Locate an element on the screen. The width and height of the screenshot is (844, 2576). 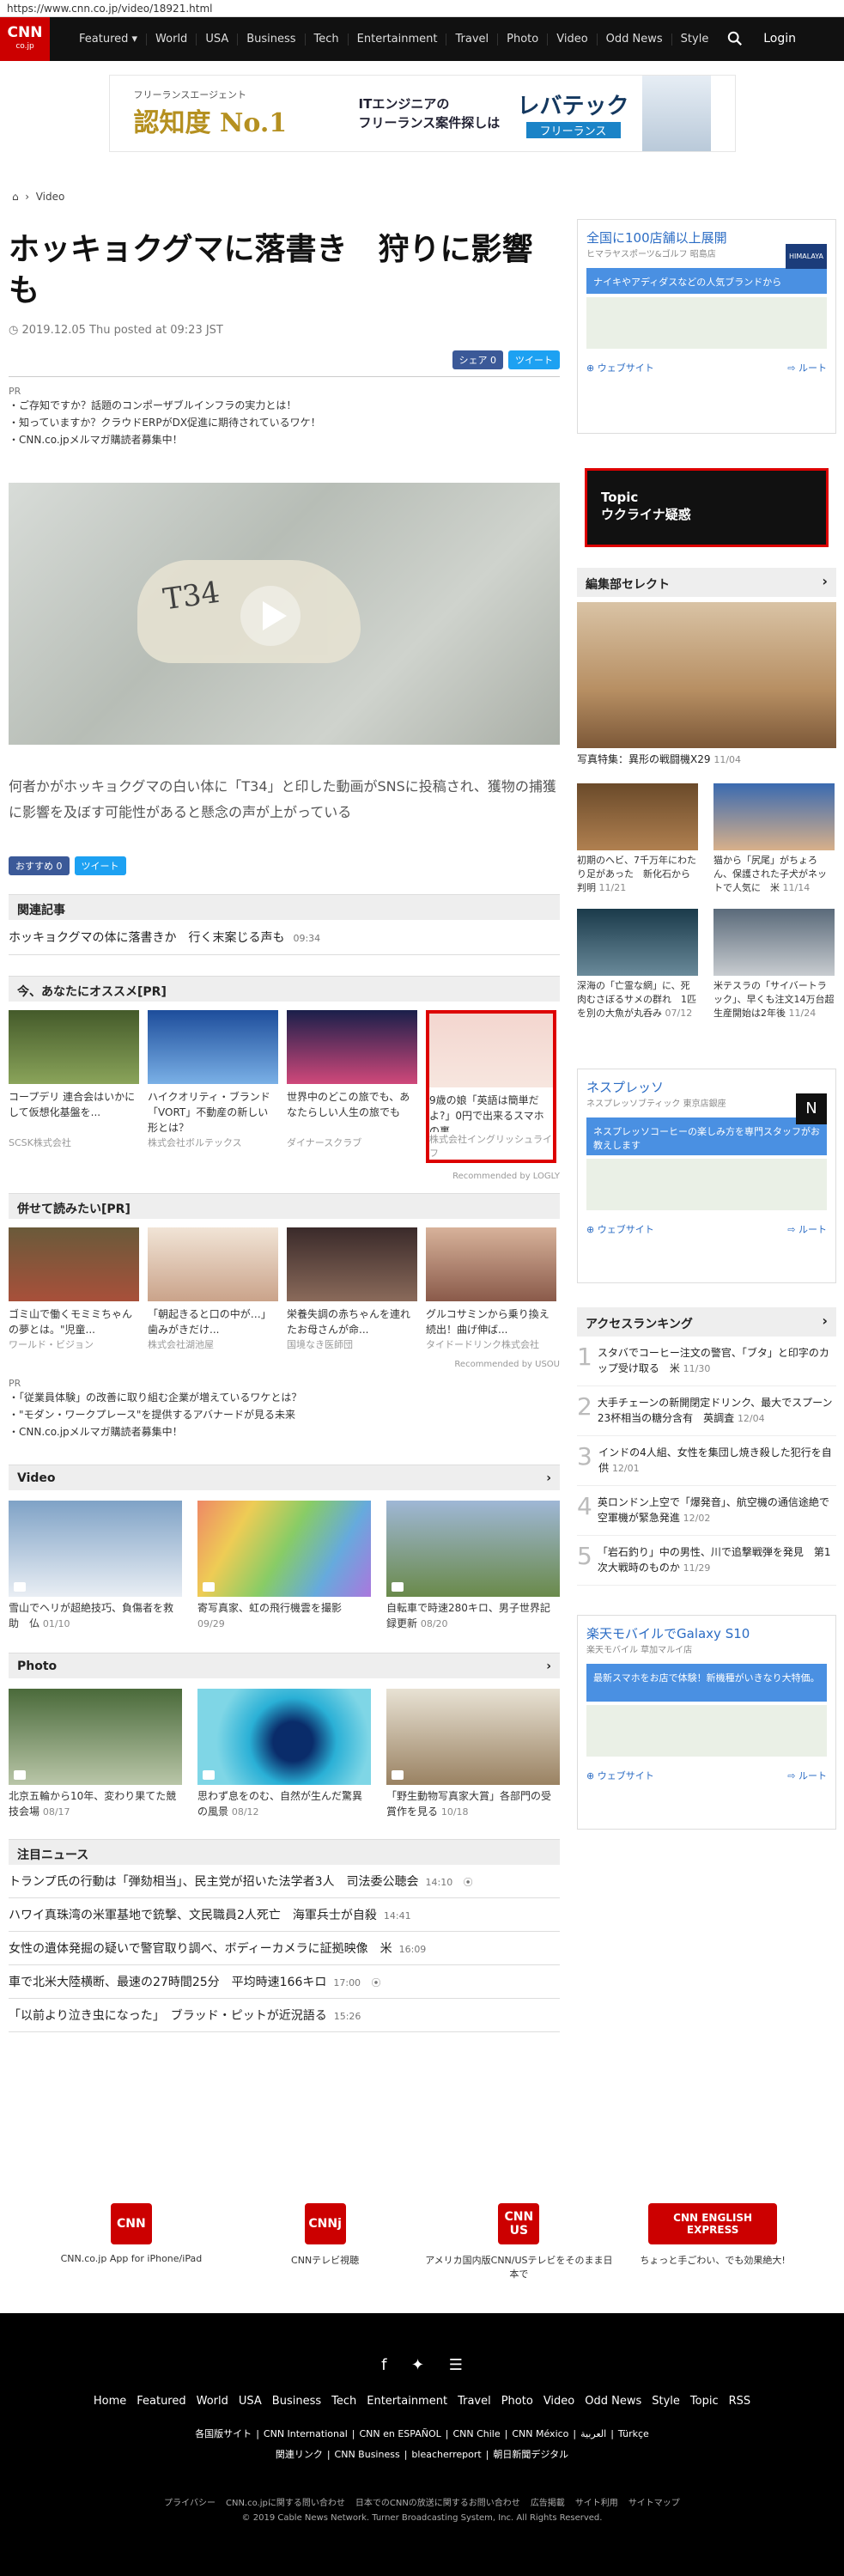
app-cnn: CNN CNN.co.jp App for iPhone/iPad is located at coordinates (131, 2242).